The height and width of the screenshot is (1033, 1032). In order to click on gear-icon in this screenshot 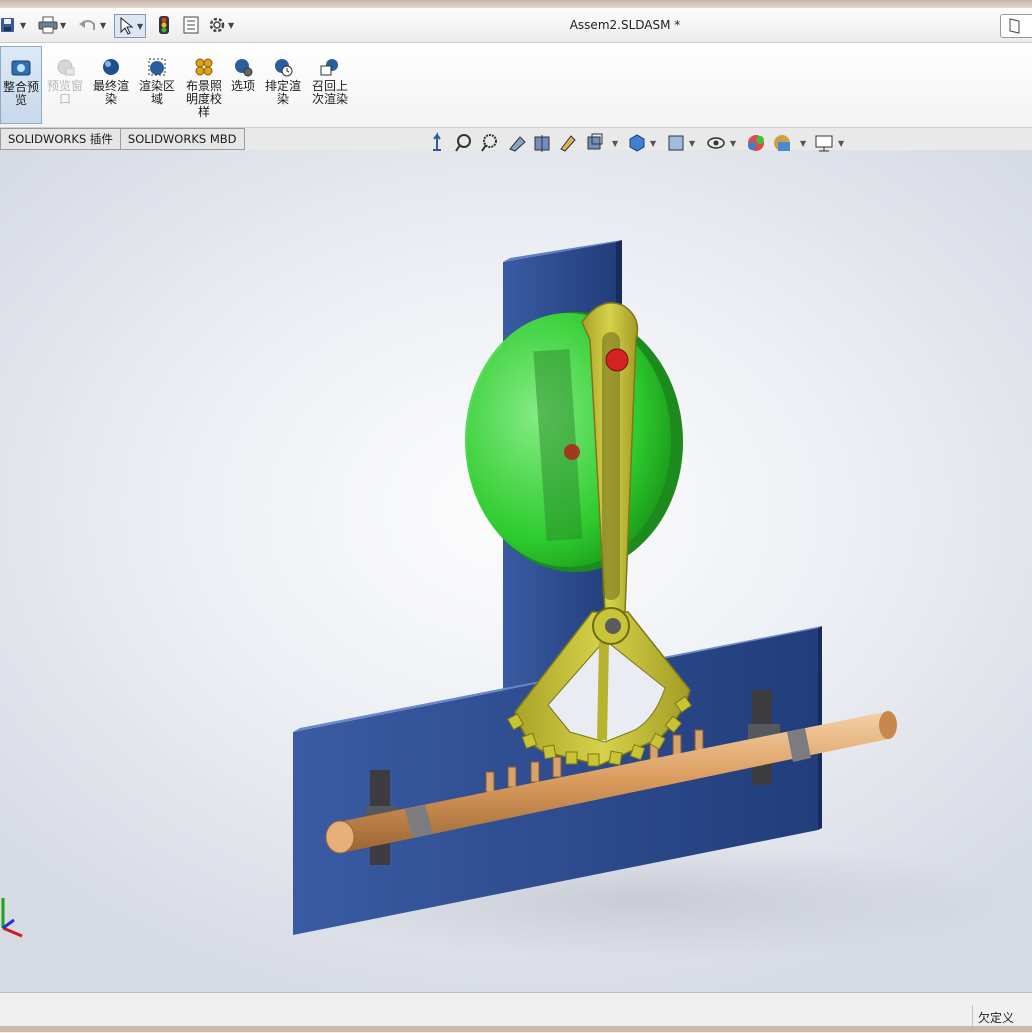, I will do `click(217, 25)`.